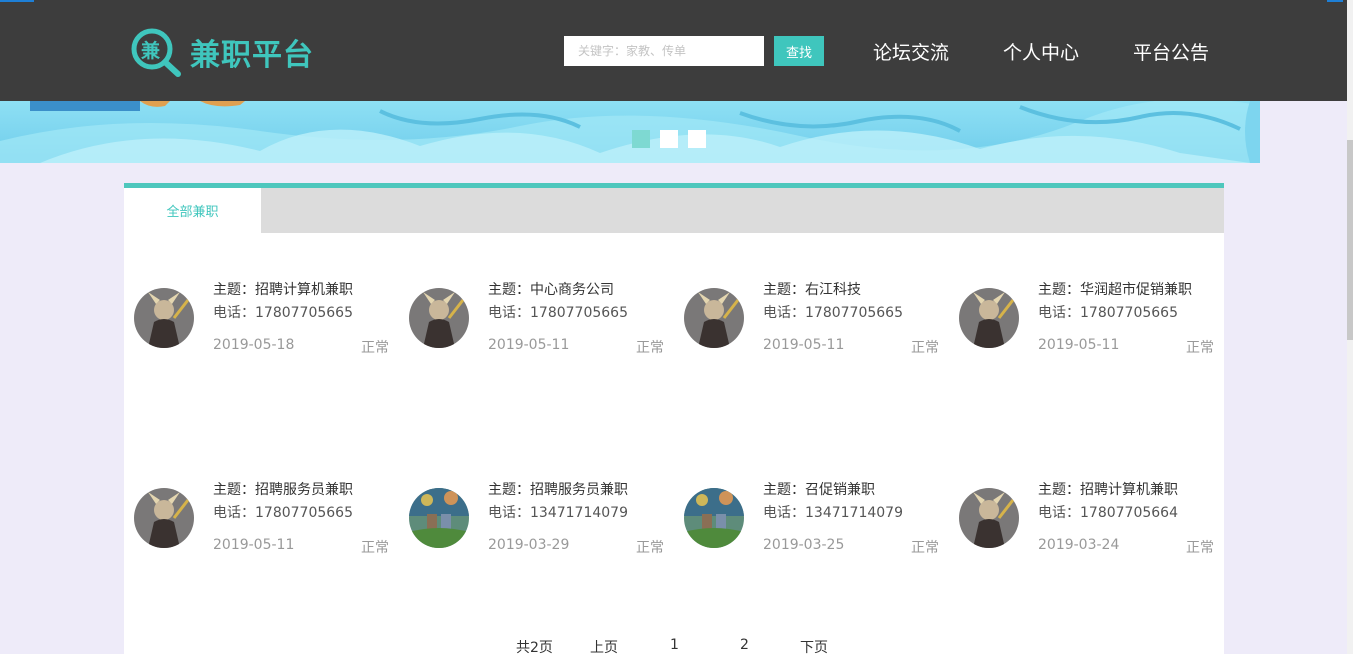 The width and height of the screenshot is (1353, 654). Describe the element at coordinates (536, 323) in the screenshot. I see `job-card: 主题：中心商务公司 电话：17807705665 2019-05-11 正常` at that location.